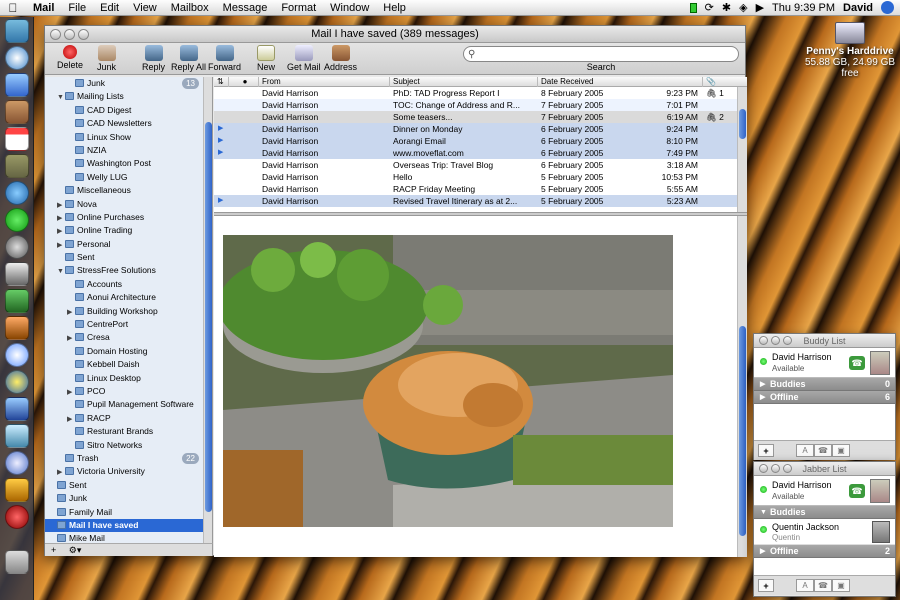  I want to click on menu-app: Mail, so click(43, 8).